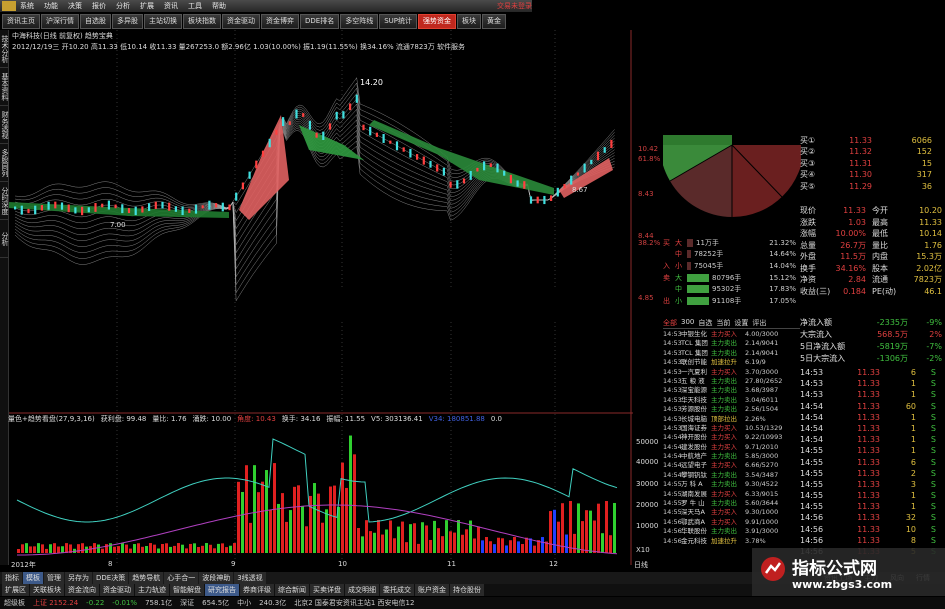 The width and height of the screenshot is (945, 609). What do you see at coordinates (731, 531) in the screenshot?
I see `trade-row: 14:56 华联股份 主力卖出 3.91/3000` at bounding box center [731, 531].